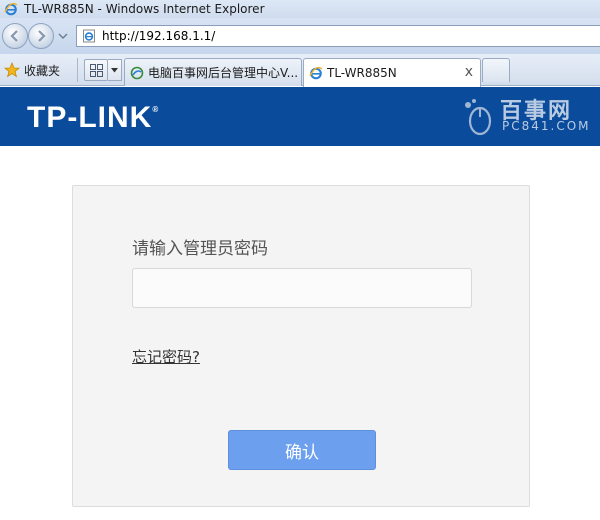  I want to click on navigation-bar: http://192.168.1.1/, so click(300, 36).